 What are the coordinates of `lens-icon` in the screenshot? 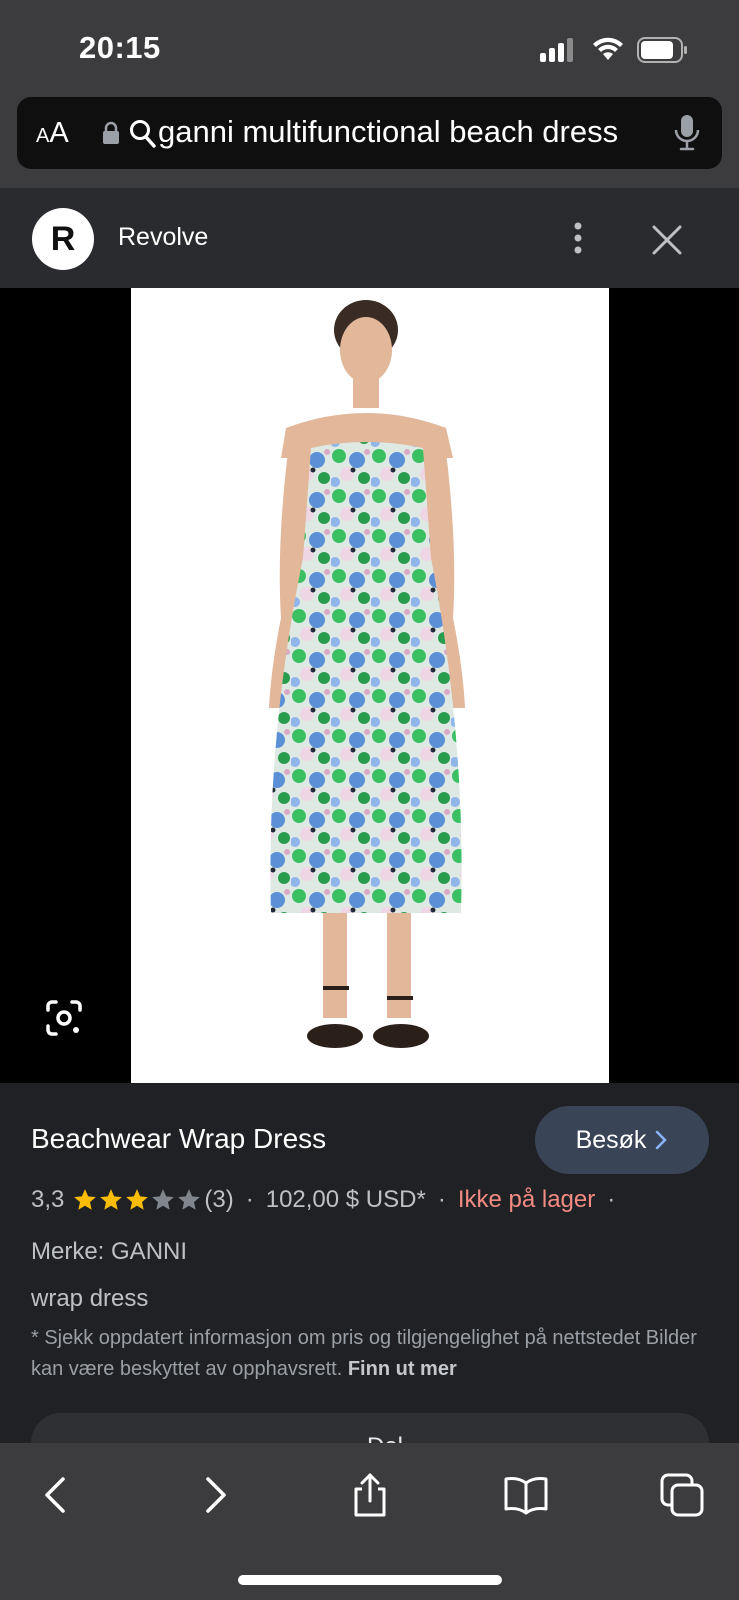 It's located at (64, 1018).